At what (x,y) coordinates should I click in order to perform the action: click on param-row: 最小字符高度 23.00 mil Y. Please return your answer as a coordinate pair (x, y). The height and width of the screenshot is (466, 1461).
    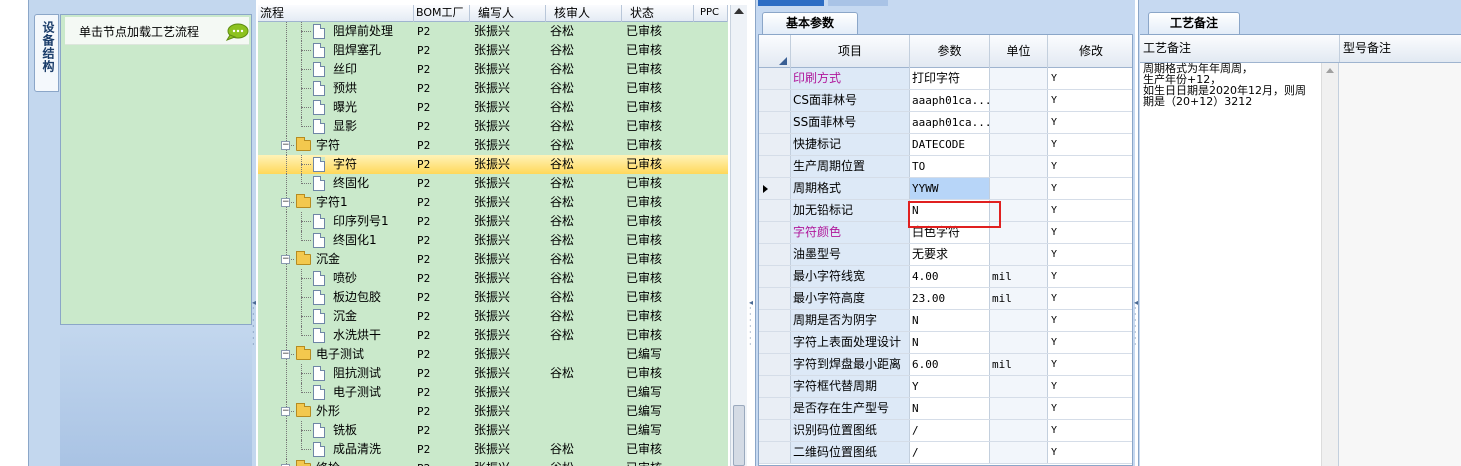
    Looking at the image, I should click on (945, 299).